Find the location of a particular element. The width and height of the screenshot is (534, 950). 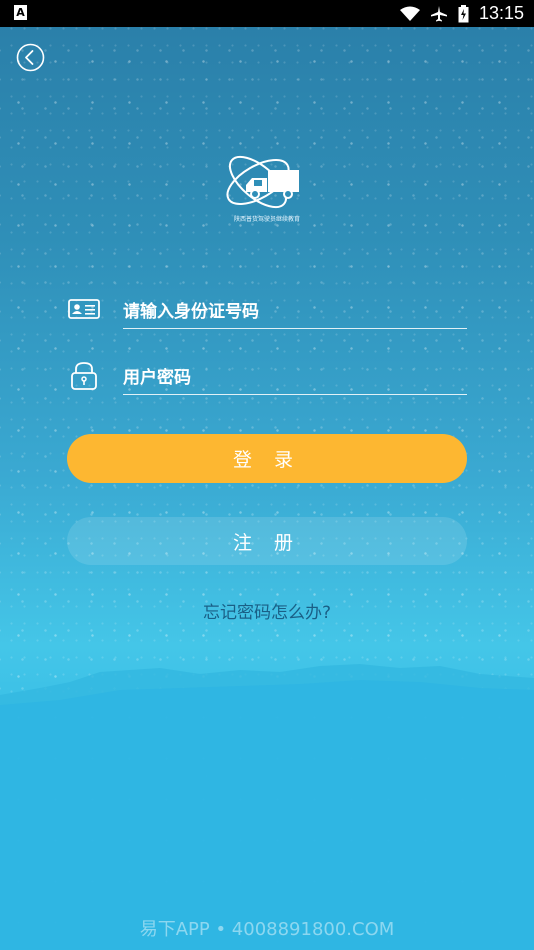

notification-icon: A is located at coordinates (20, 12).